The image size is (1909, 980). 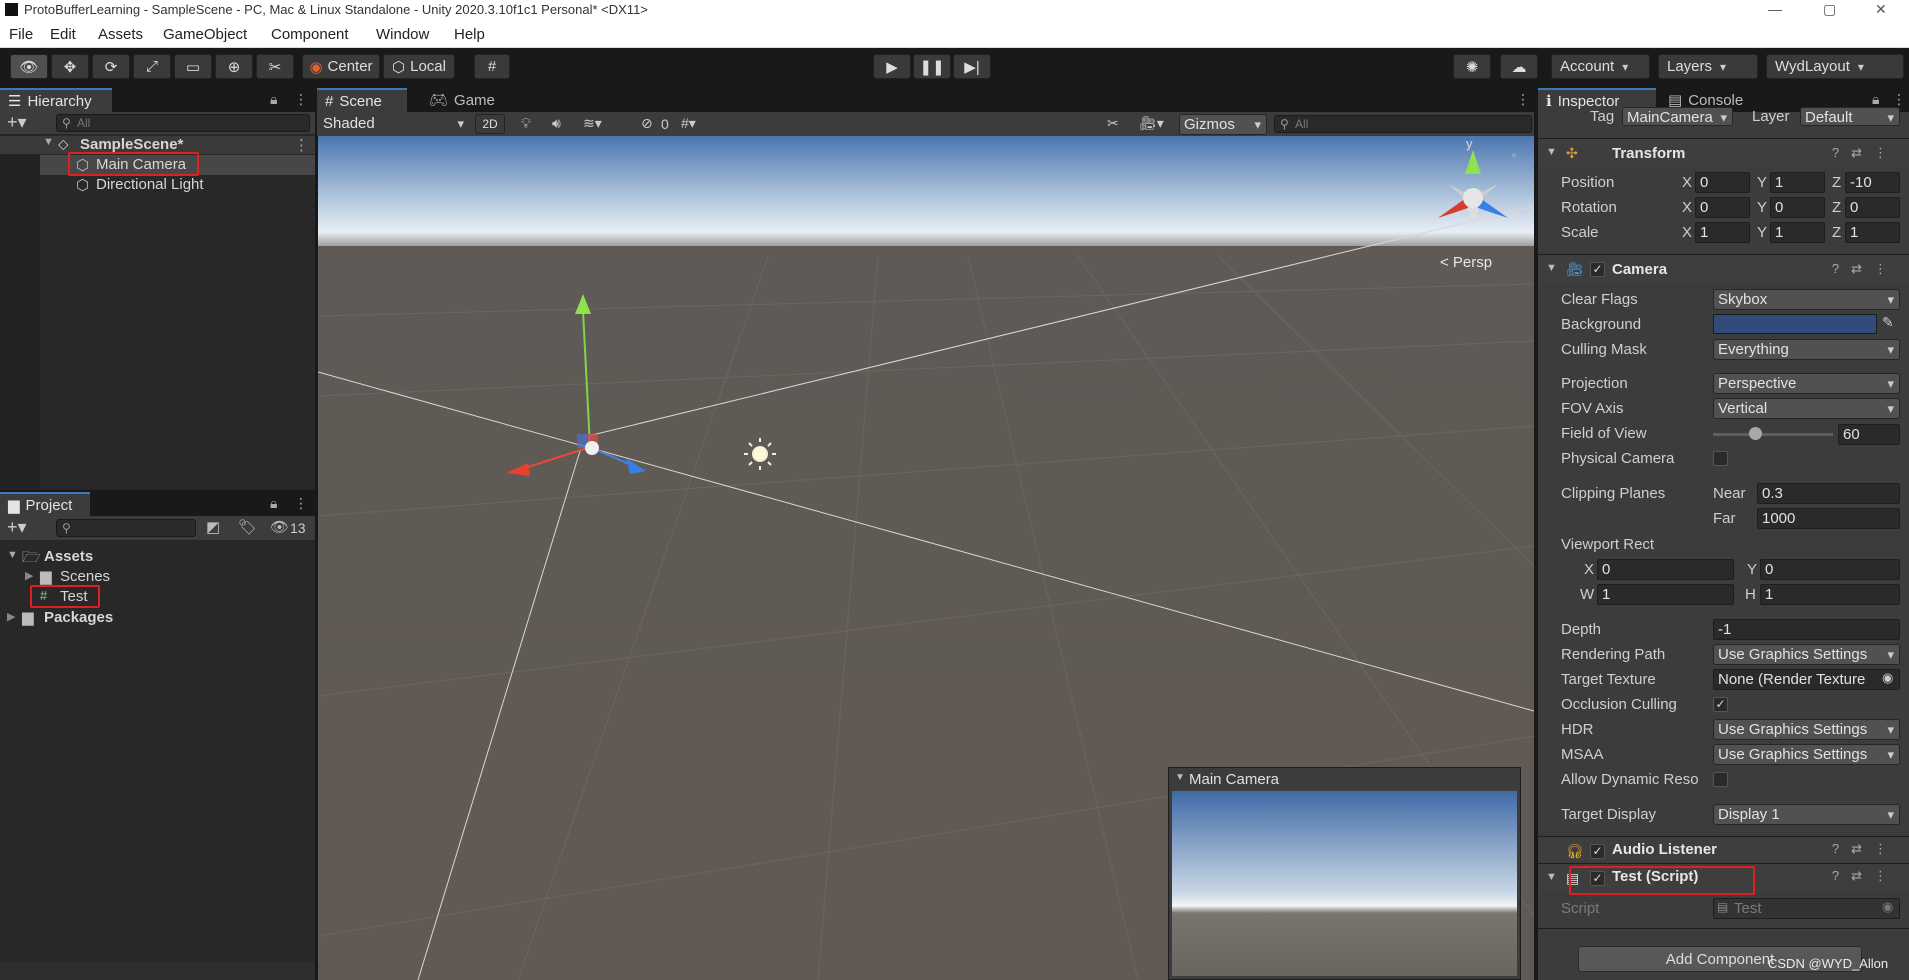 I want to click on viewport-w-field: 1, so click(x=1665, y=594).